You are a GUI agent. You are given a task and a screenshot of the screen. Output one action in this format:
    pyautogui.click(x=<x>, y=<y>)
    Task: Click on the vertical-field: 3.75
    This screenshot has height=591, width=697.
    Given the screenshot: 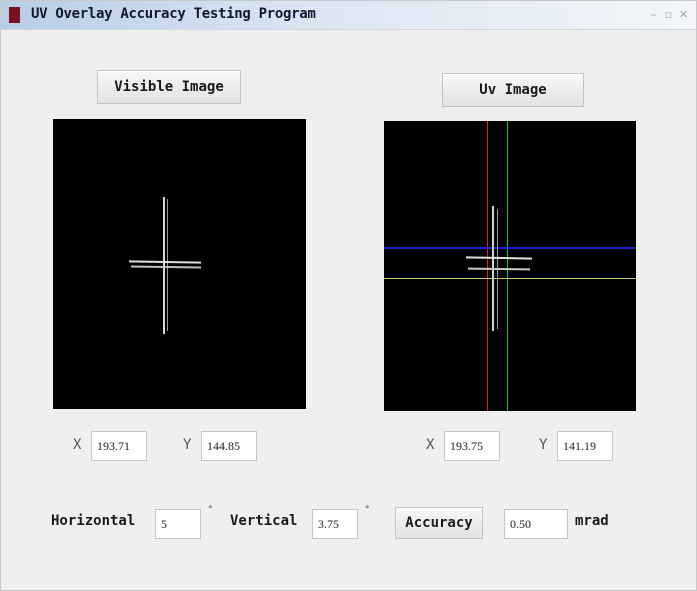 What is the action you would take?
    pyautogui.click(x=335, y=524)
    